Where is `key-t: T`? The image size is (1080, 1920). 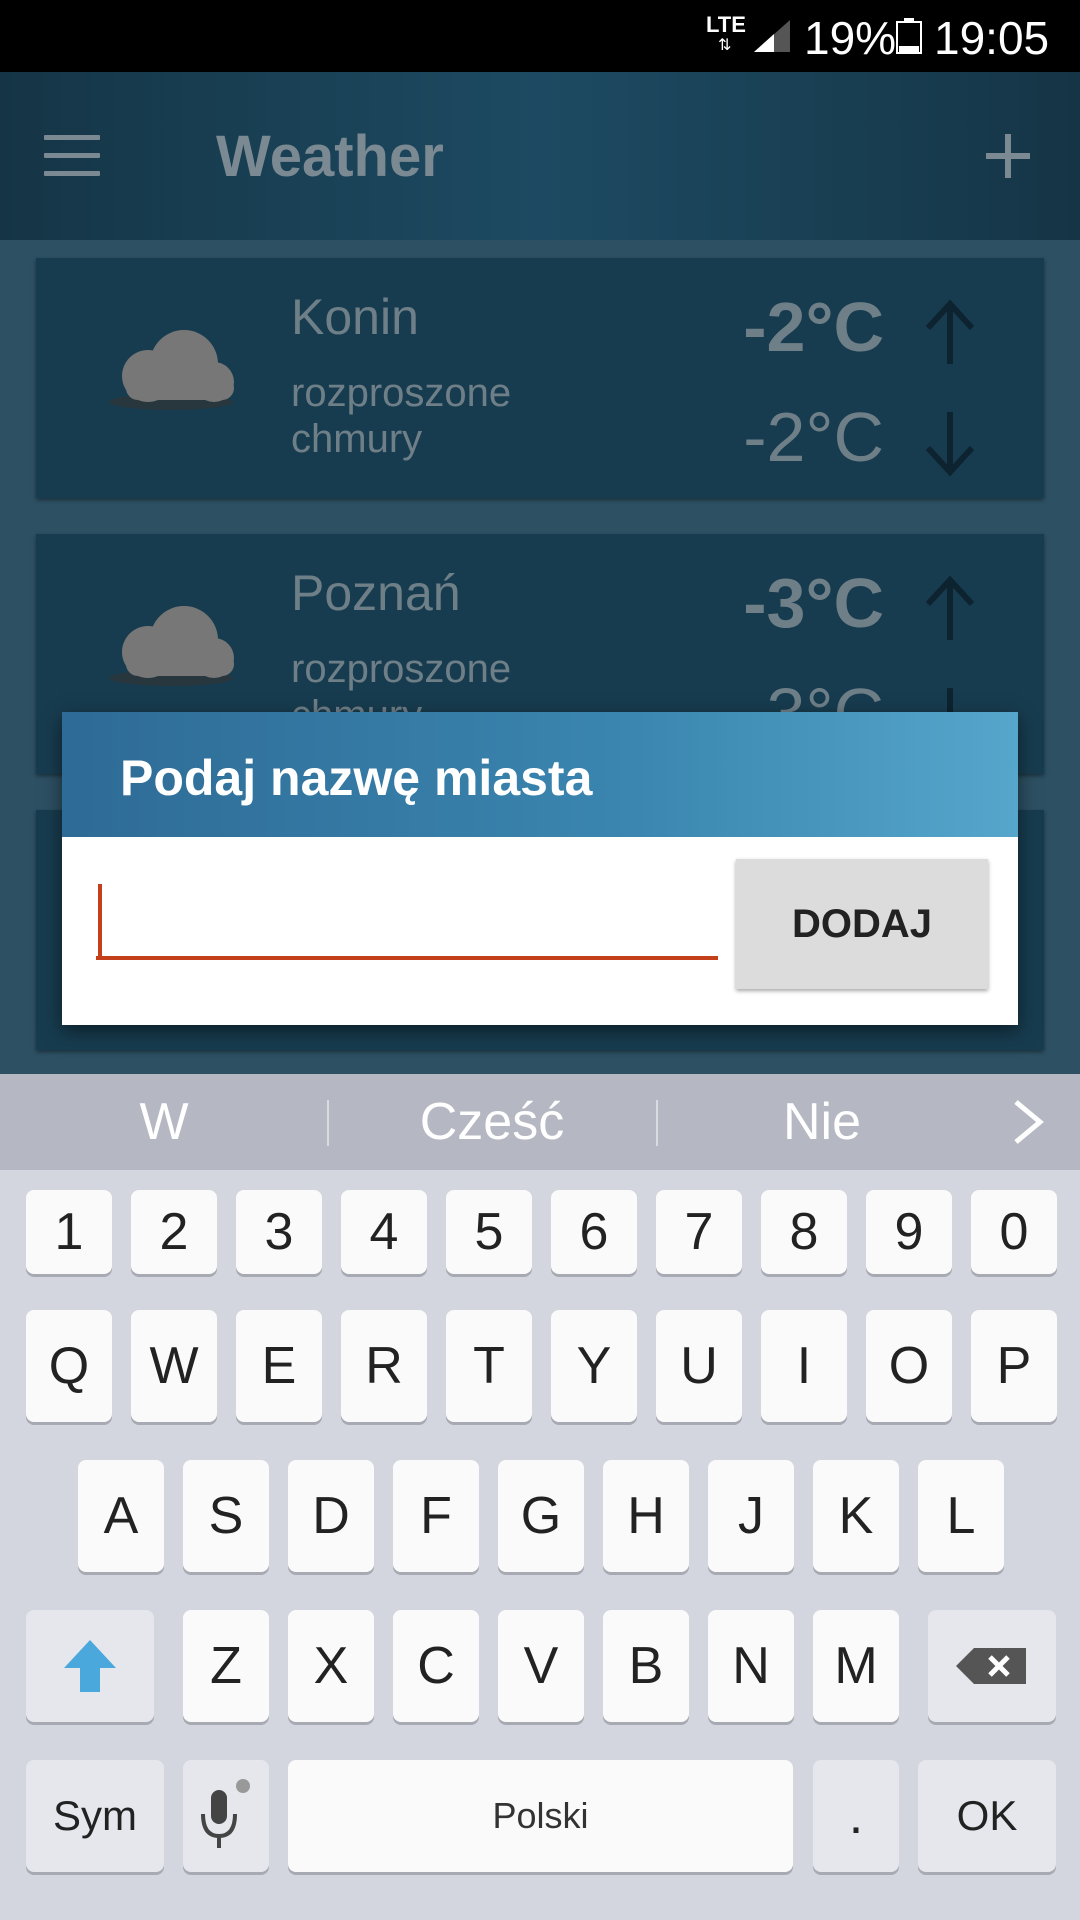
key-t: T is located at coordinates (489, 1366).